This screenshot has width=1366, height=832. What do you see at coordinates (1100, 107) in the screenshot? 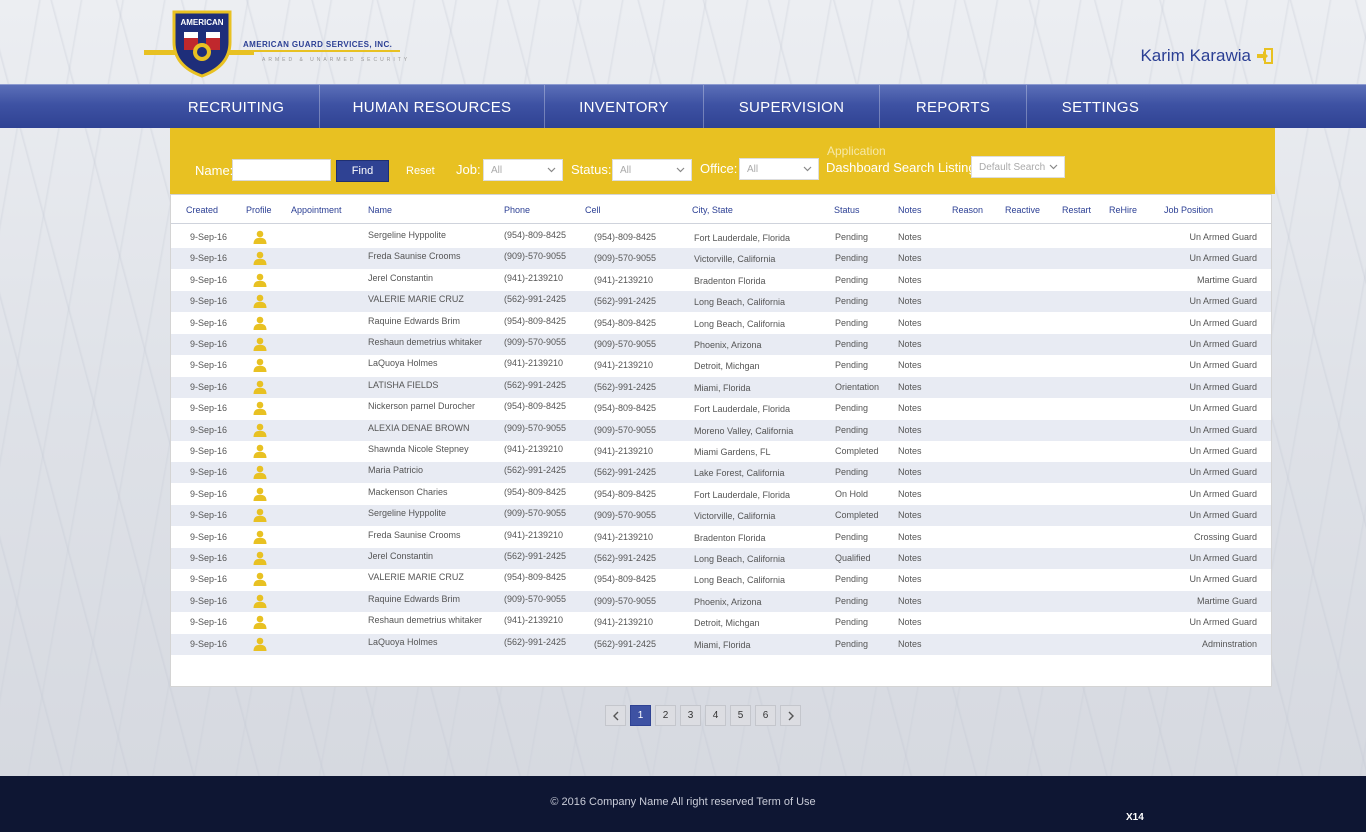
I see `nav-settings: SETTINGS` at bounding box center [1100, 107].